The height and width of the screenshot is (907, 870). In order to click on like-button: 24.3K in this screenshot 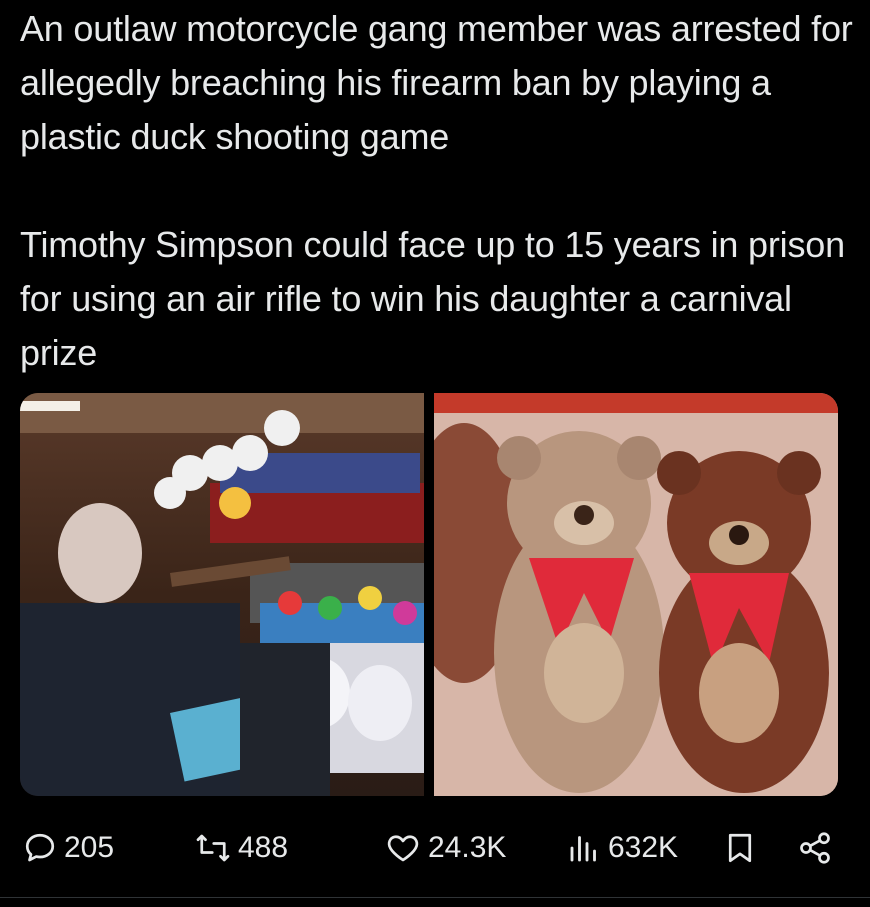, I will do `click(445, 848)`.